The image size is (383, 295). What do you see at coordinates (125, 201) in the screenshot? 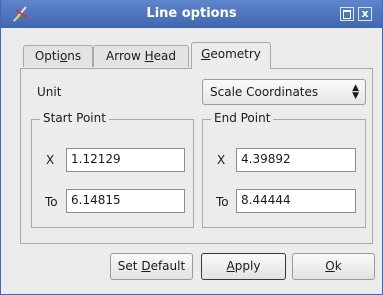
I see `start-to-input: 6.14815` at bounding box center [125, 201].